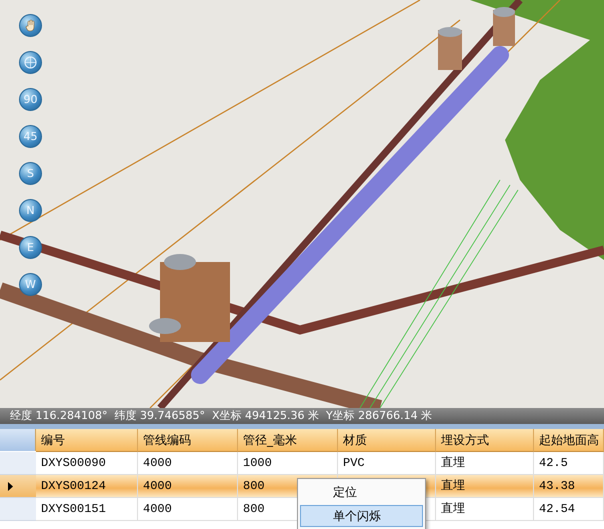 The image size is (604, 529). I want to click on table-cell: 43.38, so click(569, 486).